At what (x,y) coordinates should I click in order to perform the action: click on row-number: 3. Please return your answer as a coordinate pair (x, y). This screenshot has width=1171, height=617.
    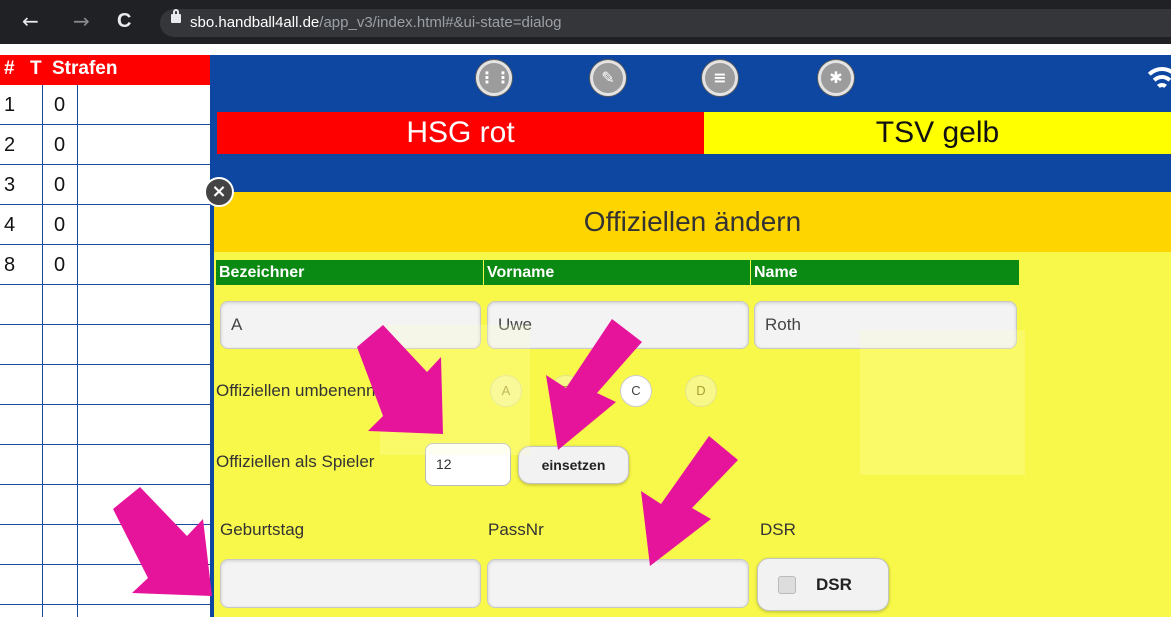
    Looking at the image, I should click on (10, 185).